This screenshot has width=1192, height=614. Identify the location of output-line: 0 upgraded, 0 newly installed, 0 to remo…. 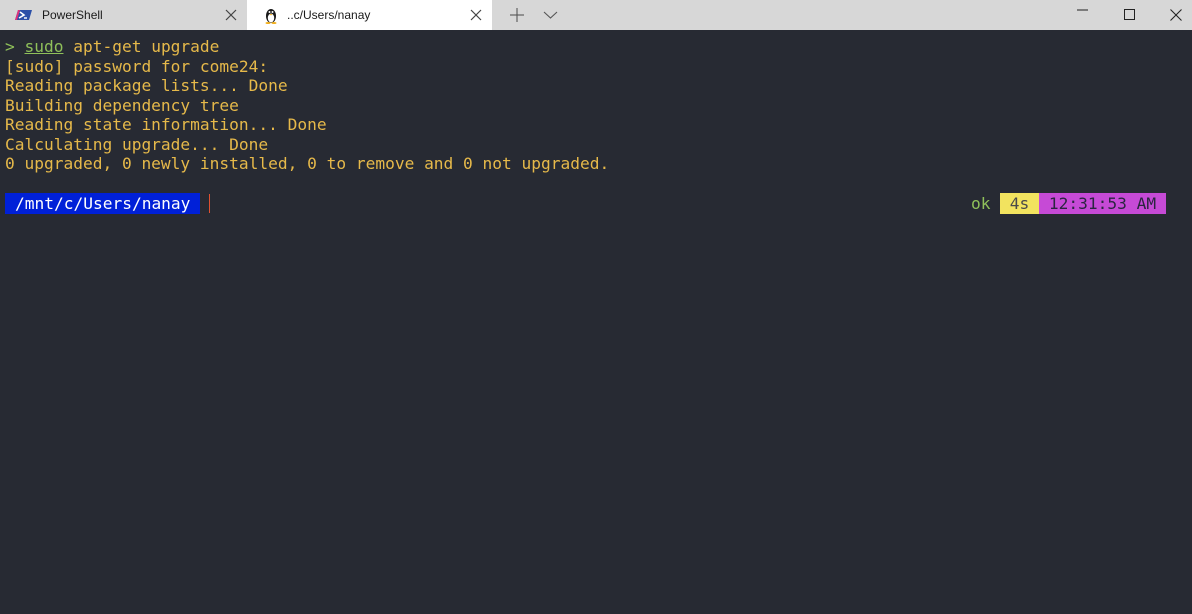
(307, 163).